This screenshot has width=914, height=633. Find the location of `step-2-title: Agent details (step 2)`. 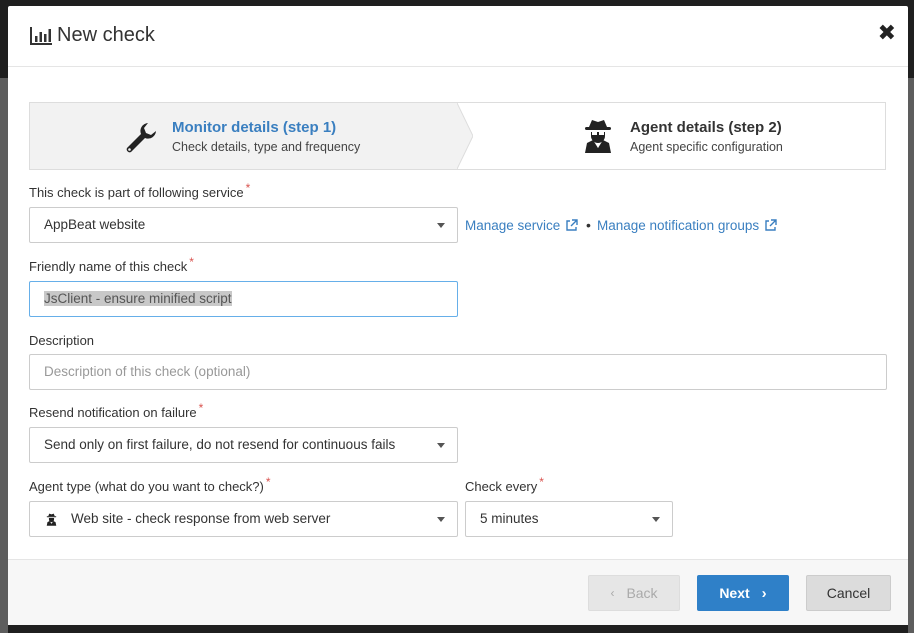

step-2-title: Agent details (step 2) is located at coordinates (706, 127).